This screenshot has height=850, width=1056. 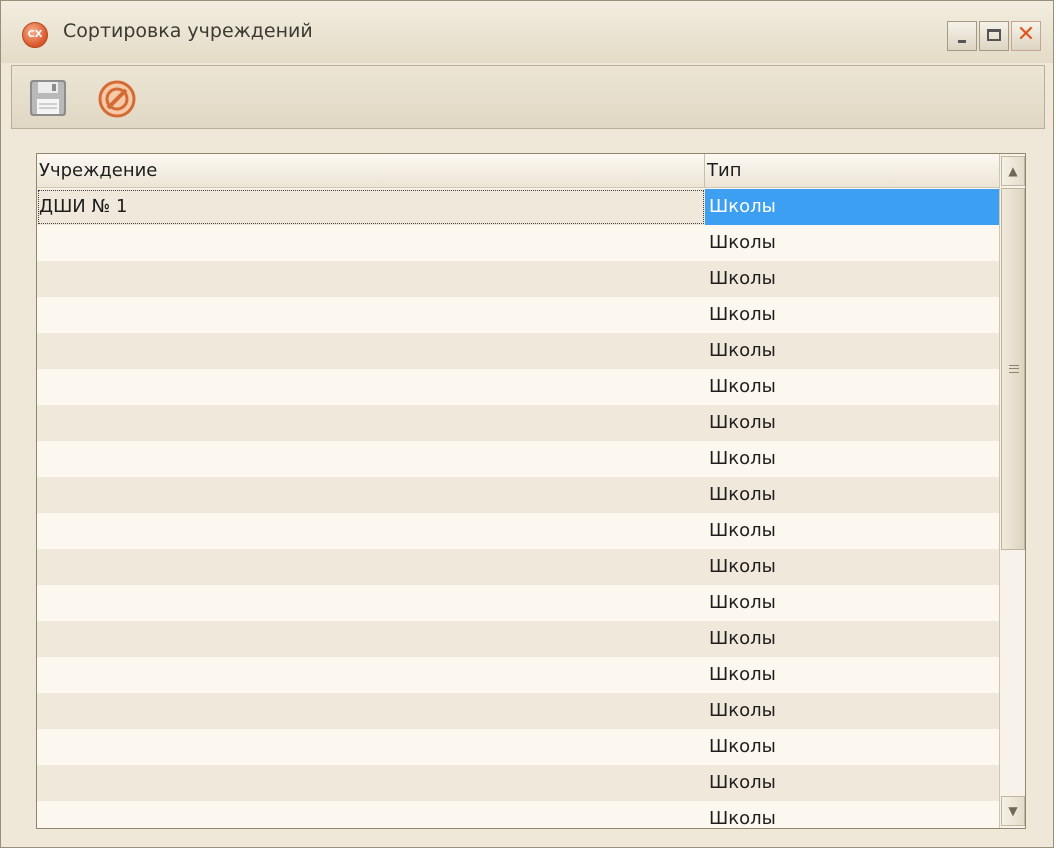 I want to click on arrow-up-icon: ▲, so click(x=1013, y=171).